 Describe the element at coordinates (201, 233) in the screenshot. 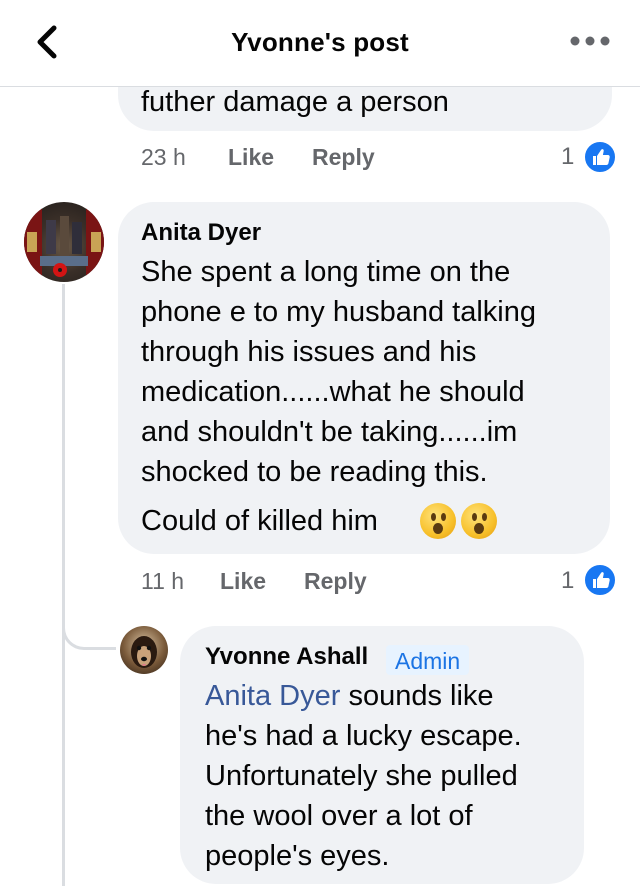

I see `comment-author: Anita Dyer` at that location.